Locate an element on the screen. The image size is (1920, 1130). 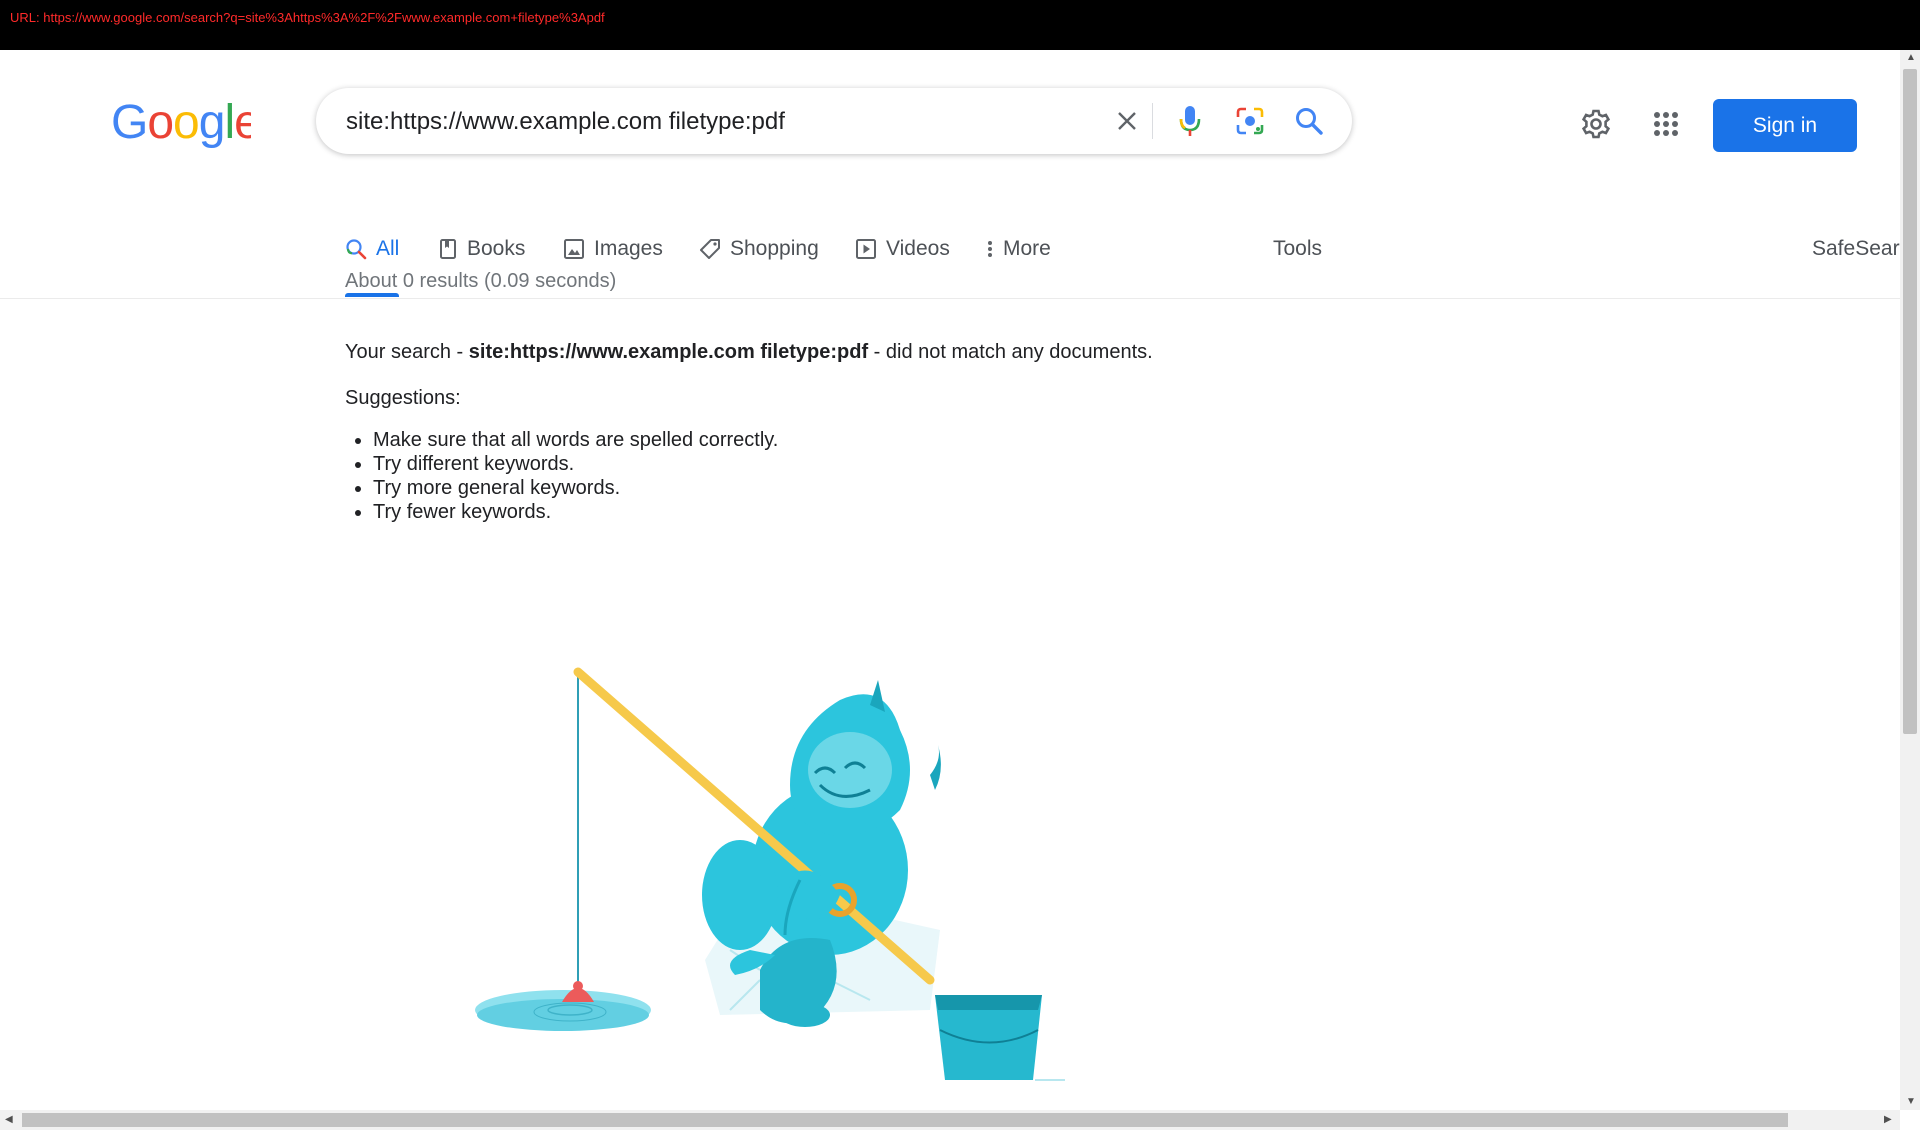
book-icon is located at coordinates (448, 248).